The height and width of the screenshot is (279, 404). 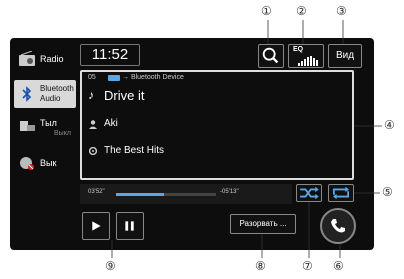 What do you see at coordinates (260, 266) in the screenshot?
I see `callout-8: ⑧` at bounding box center [260, 266].